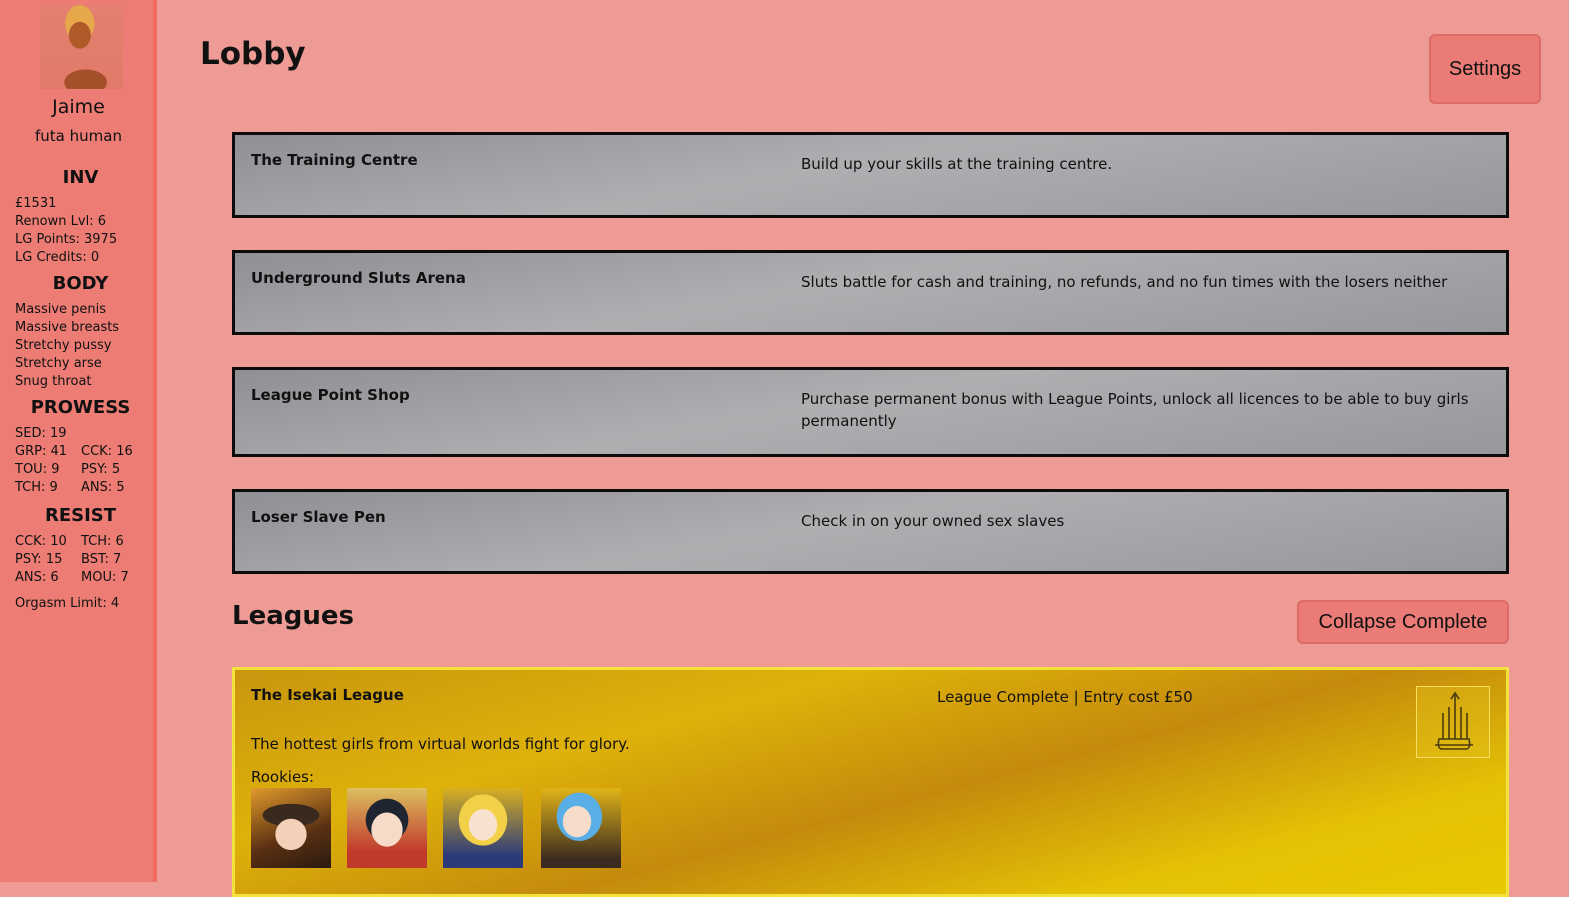 The image size is (1569, 897). What do you see at coordinates (253, 54) in the screenshot?
I see `page-title: Lobby` at bounding box center [253, 54].